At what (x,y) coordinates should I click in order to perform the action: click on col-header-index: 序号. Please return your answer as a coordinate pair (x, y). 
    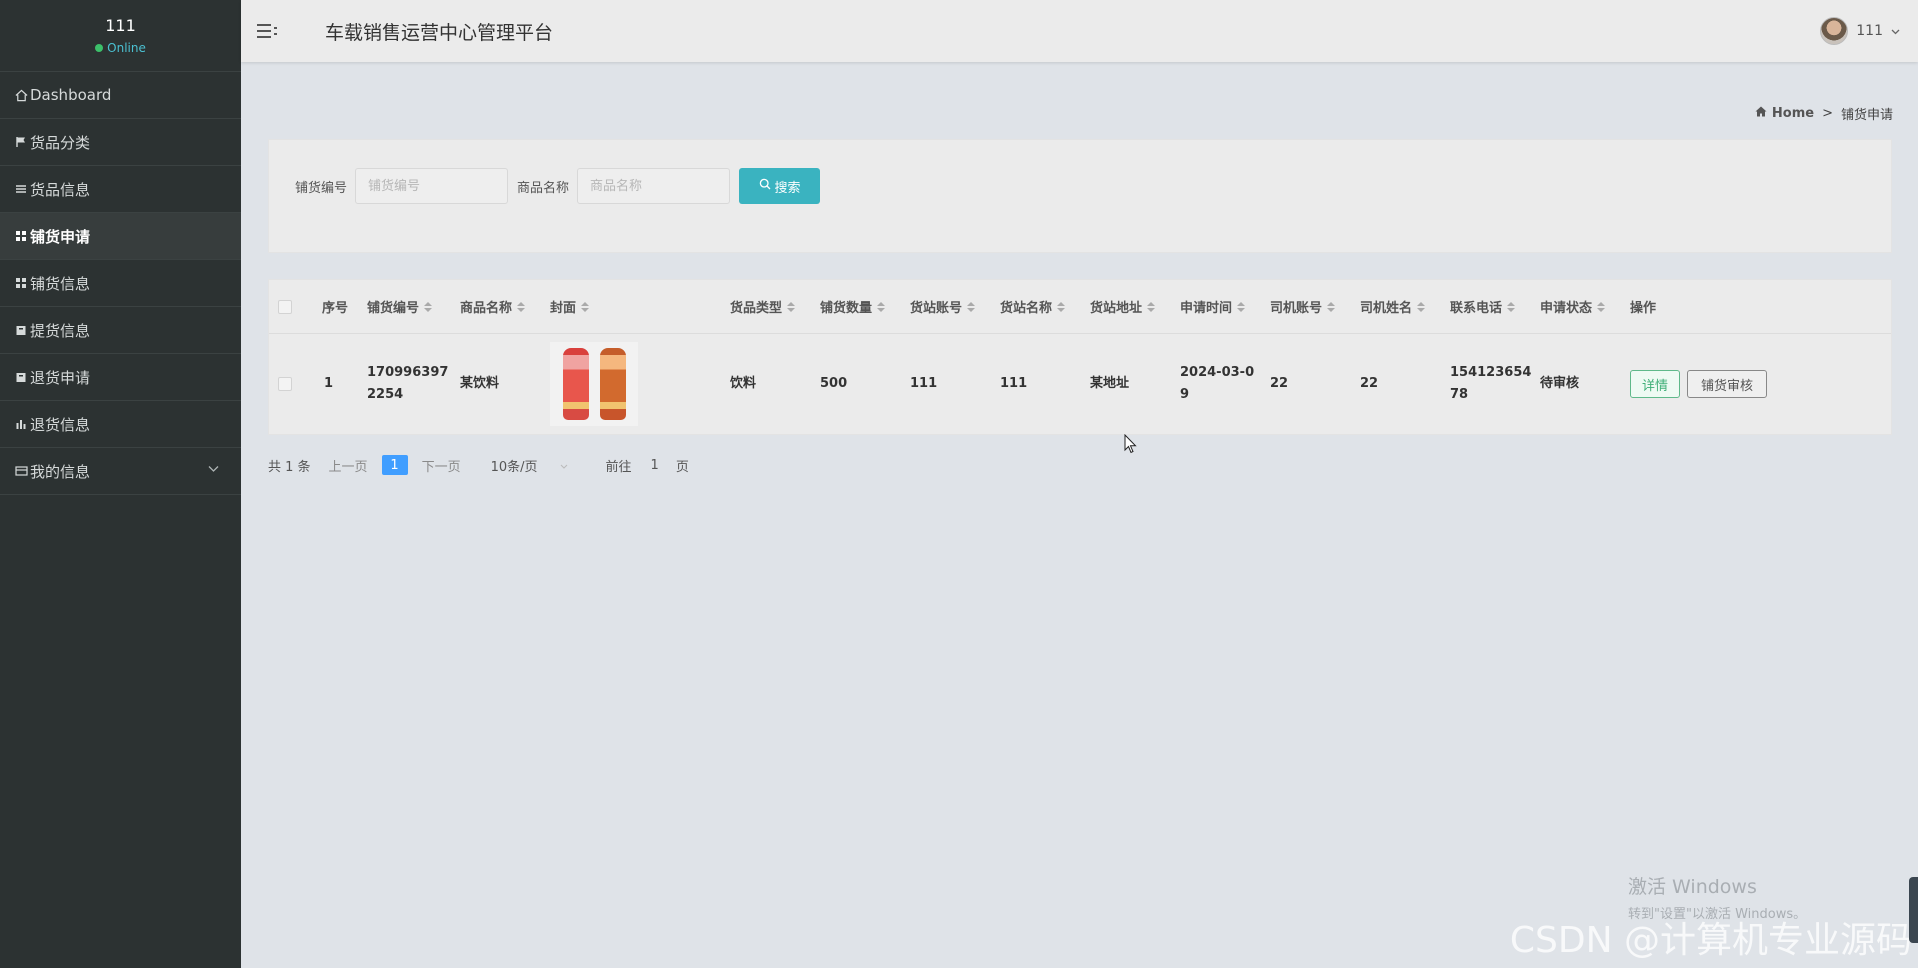
    Looking at the image, I should click on (335, 308).